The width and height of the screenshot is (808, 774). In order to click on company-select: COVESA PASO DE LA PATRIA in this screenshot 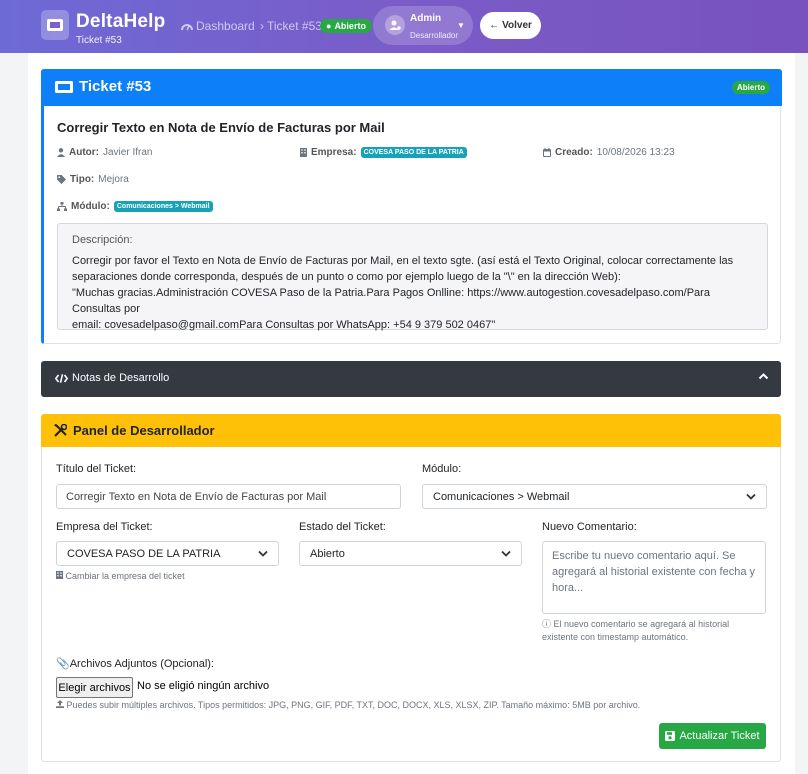, I will do `click(167, 553)`.